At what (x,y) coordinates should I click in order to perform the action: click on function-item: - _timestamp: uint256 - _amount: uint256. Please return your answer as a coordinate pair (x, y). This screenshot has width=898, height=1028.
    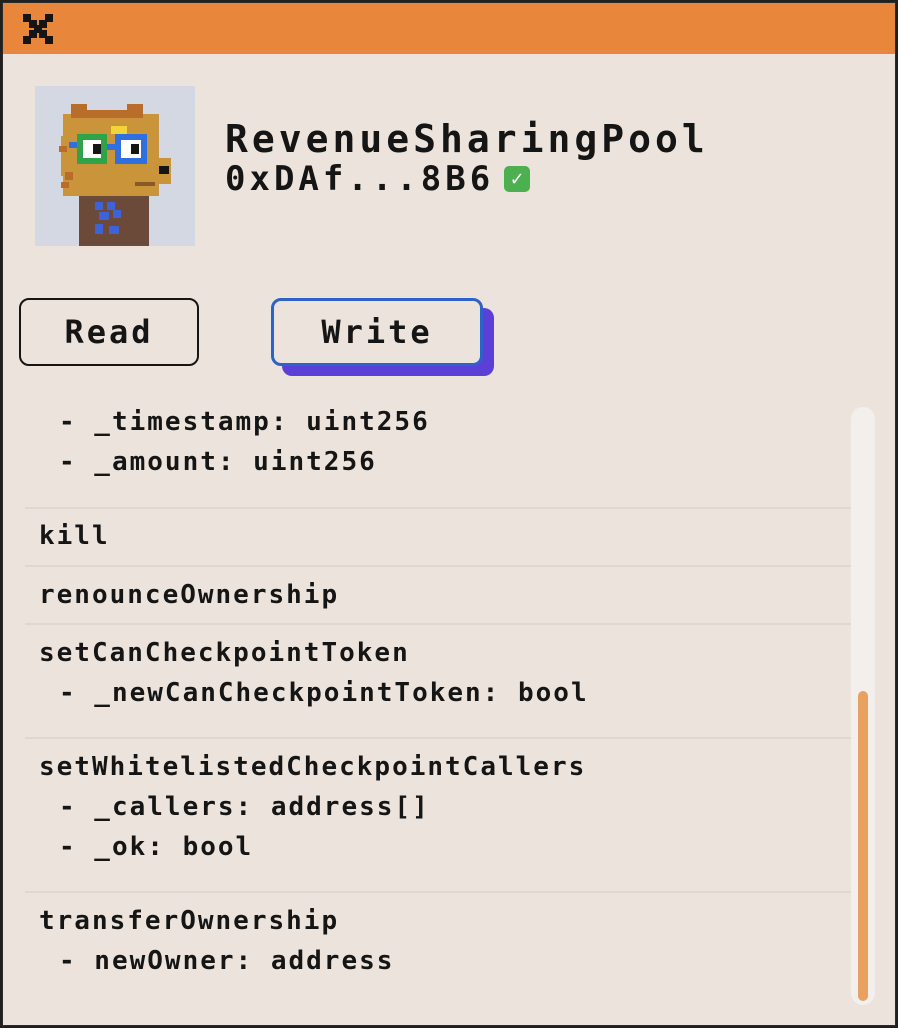
    Looking at the image, I should click on (438, 456).